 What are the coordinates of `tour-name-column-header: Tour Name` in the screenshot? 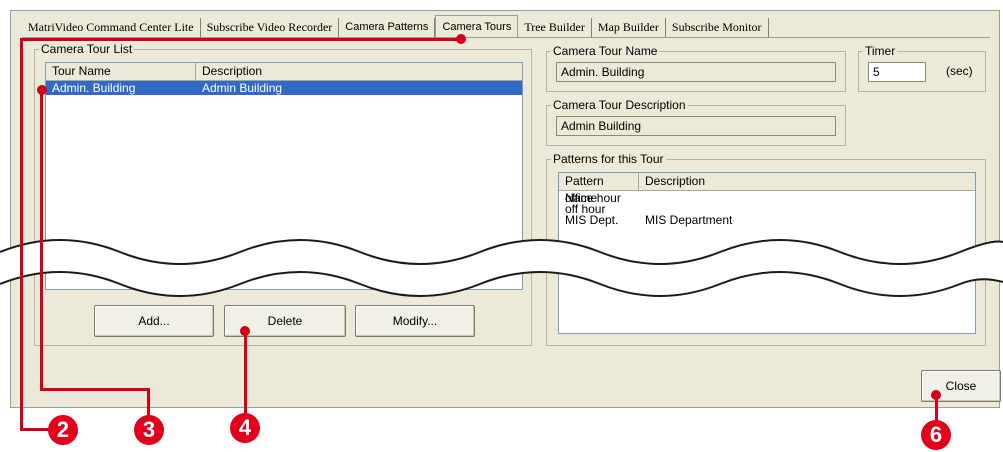 It's located at (121, 71).